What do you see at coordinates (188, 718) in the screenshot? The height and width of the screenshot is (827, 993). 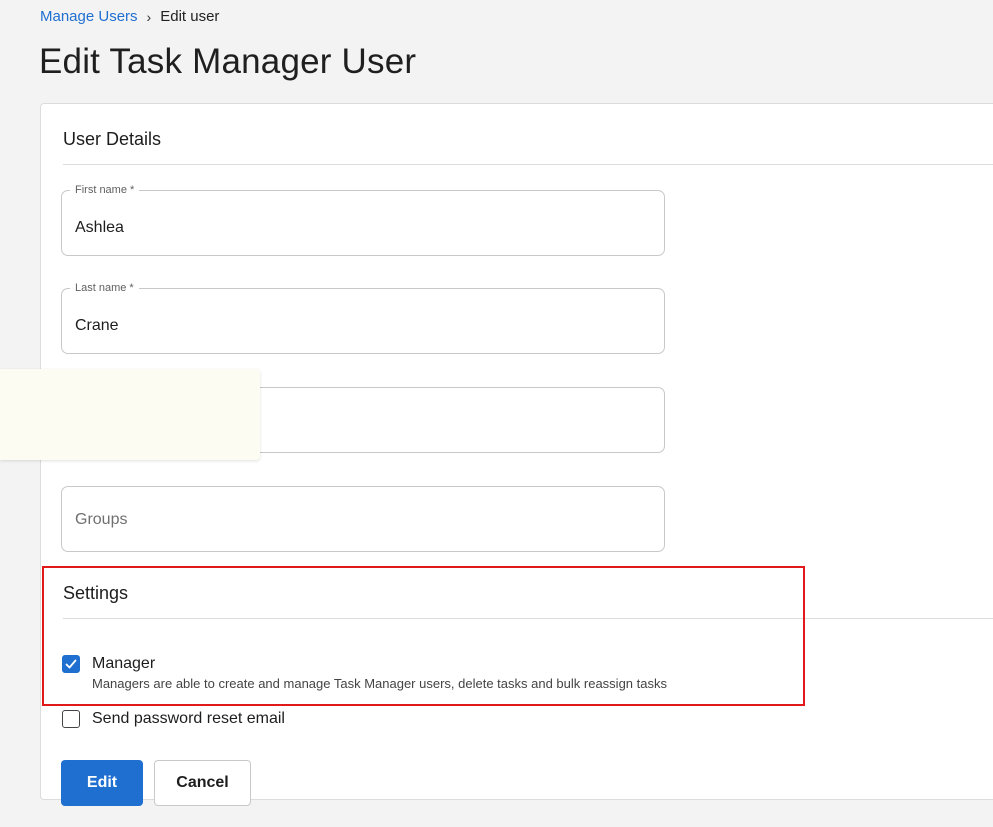 I see `password-reset-label: Send password reset email` at bounding box center [188, 718].